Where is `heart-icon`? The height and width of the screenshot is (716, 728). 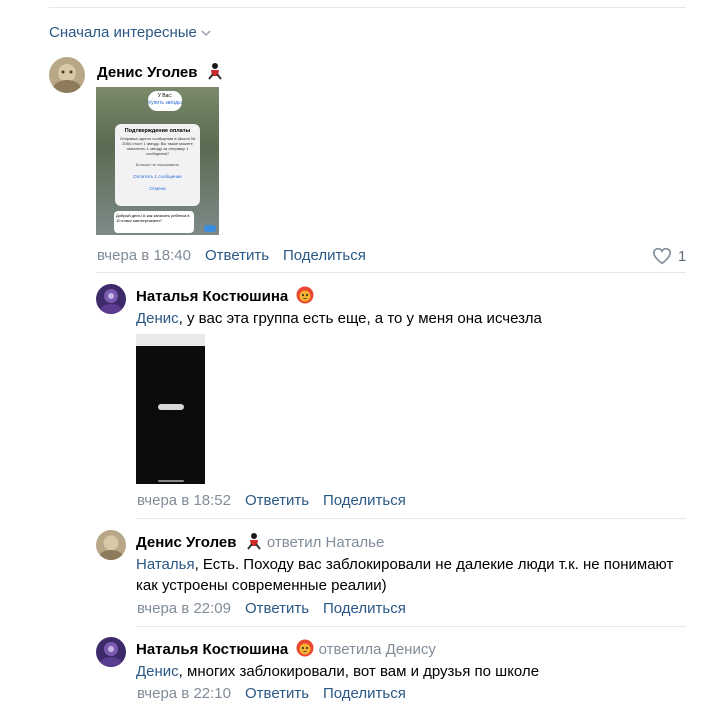
heart-icon is located at coordinates (662, 256).